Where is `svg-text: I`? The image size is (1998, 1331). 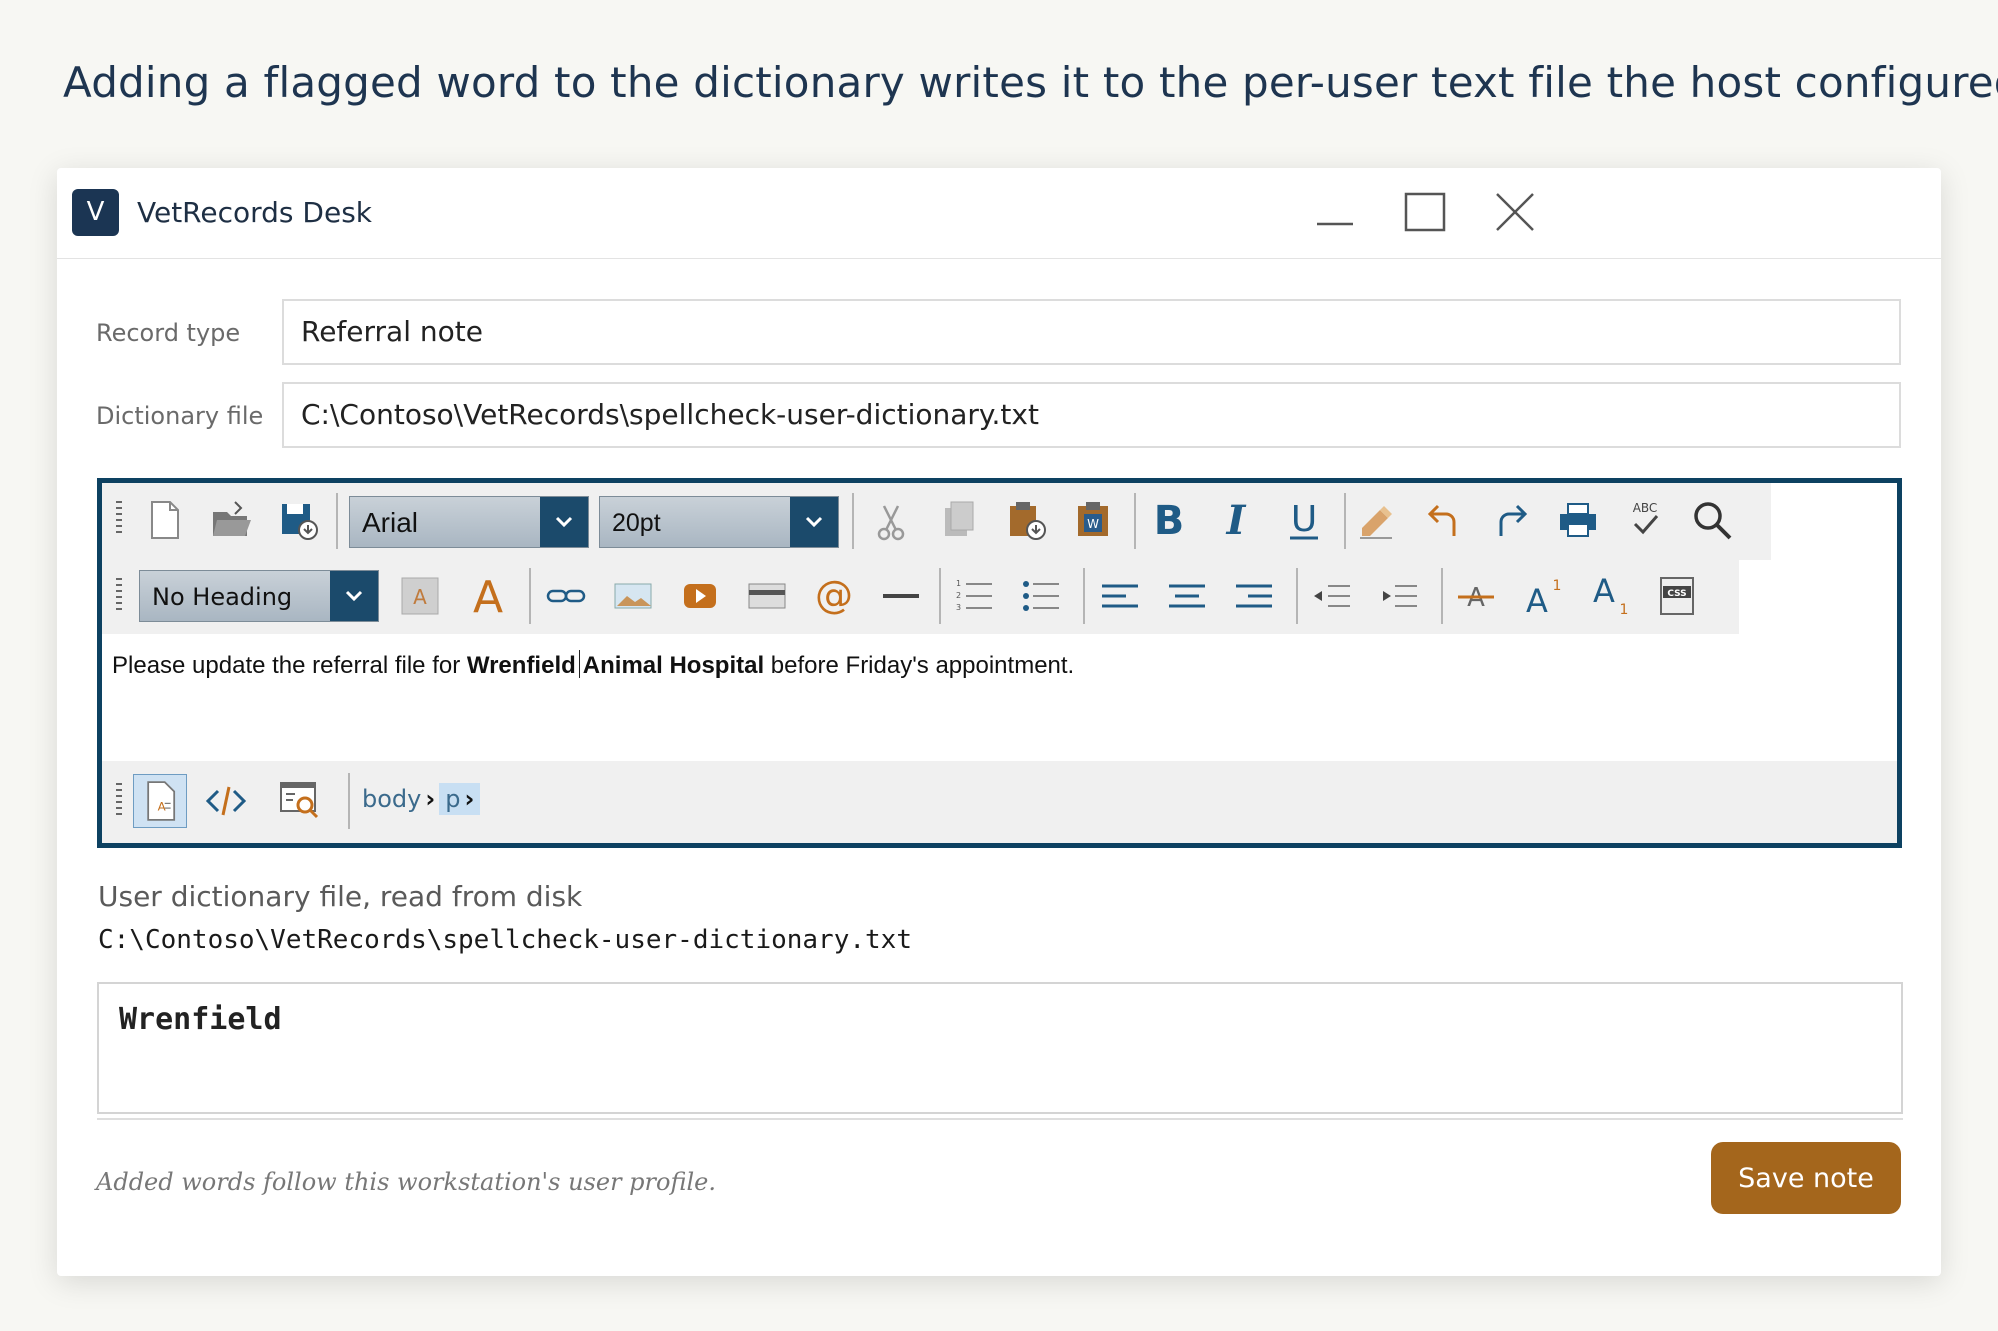
svg-text: I is located at coordinates (1236, 520).